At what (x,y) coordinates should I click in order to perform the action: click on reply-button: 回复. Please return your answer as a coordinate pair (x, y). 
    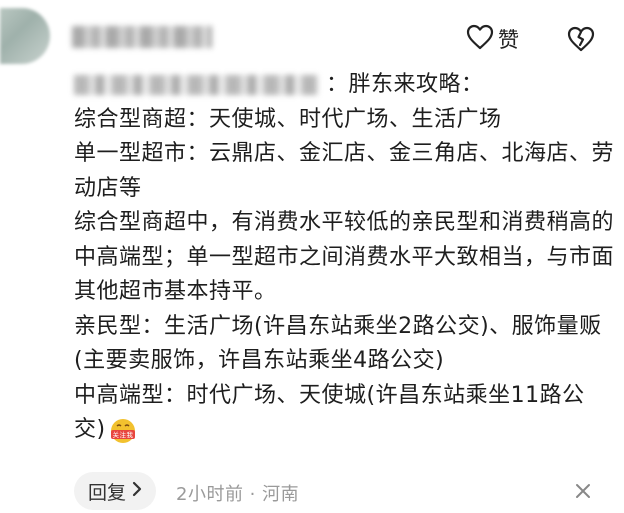
    Looking at the image, I should click on (115, 491).